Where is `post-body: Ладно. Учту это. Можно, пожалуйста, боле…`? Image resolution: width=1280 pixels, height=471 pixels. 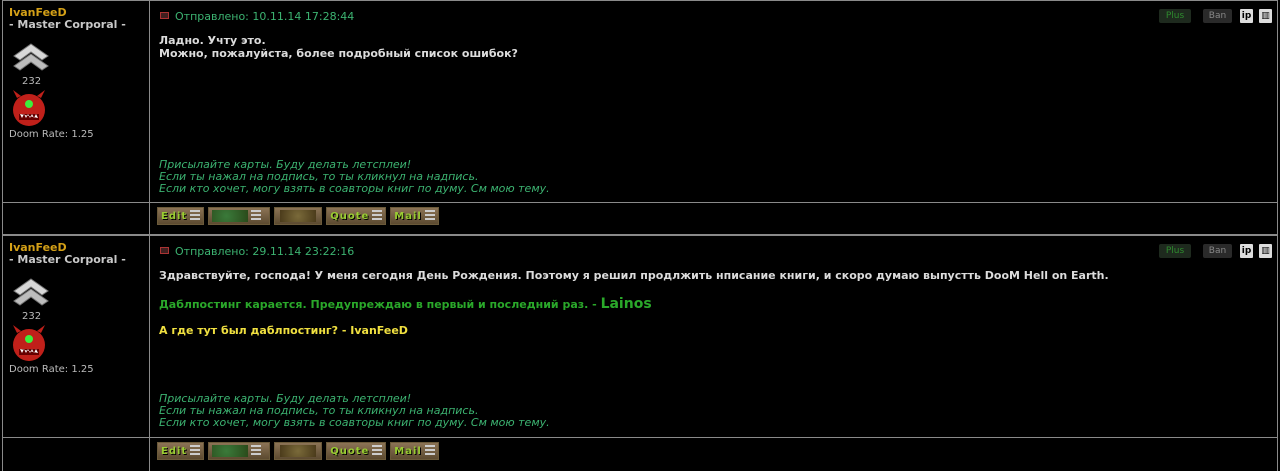 post-body: Ладно. Учту это. Можно, пожалуйста, боле… is located at coordinates (709, 47).